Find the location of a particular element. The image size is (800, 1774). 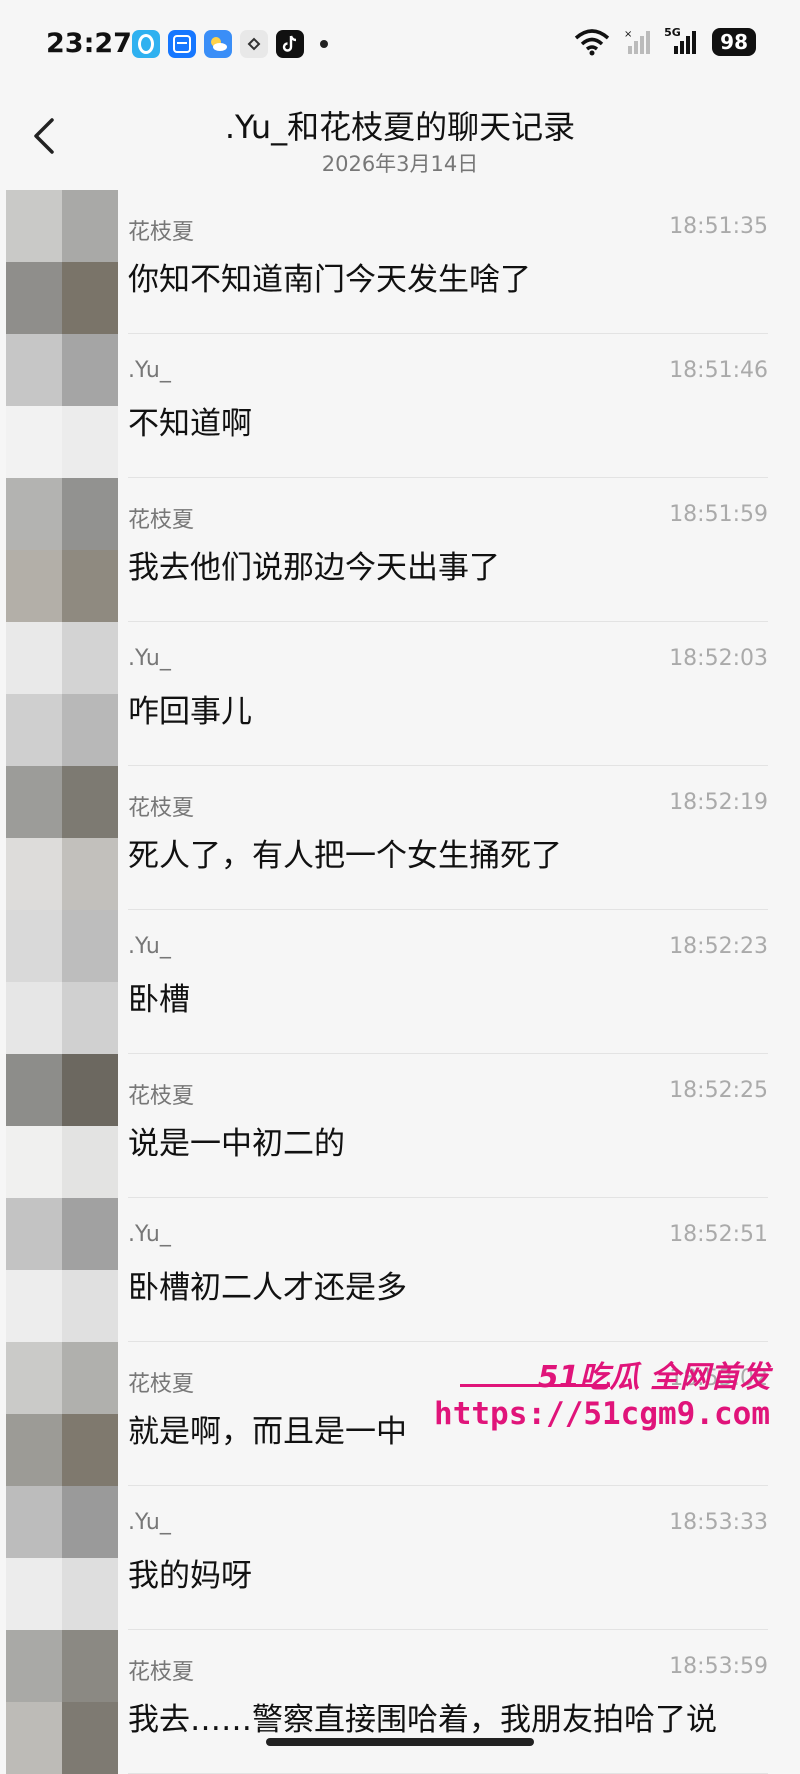

alipay-icon is located at coordinates (182, 44).